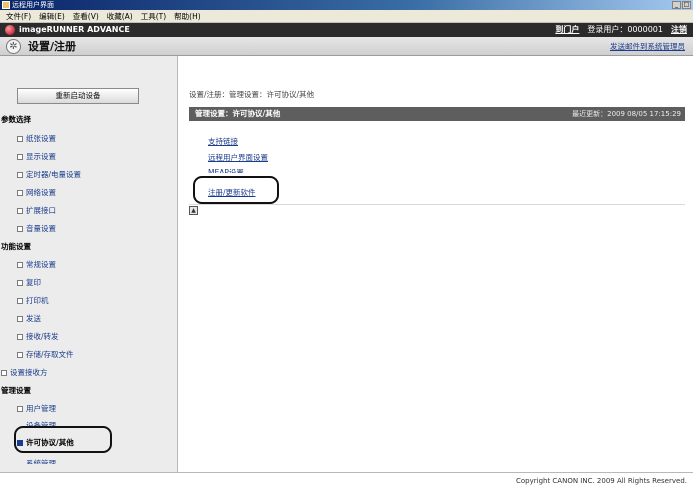 Image resolution: width=693 pixels, height=491 pixels. What do you see at coordinates (120, 16) in the screenshot?
I see `menu-favorites: 收藏(A)` at bounding box center [120, 16].